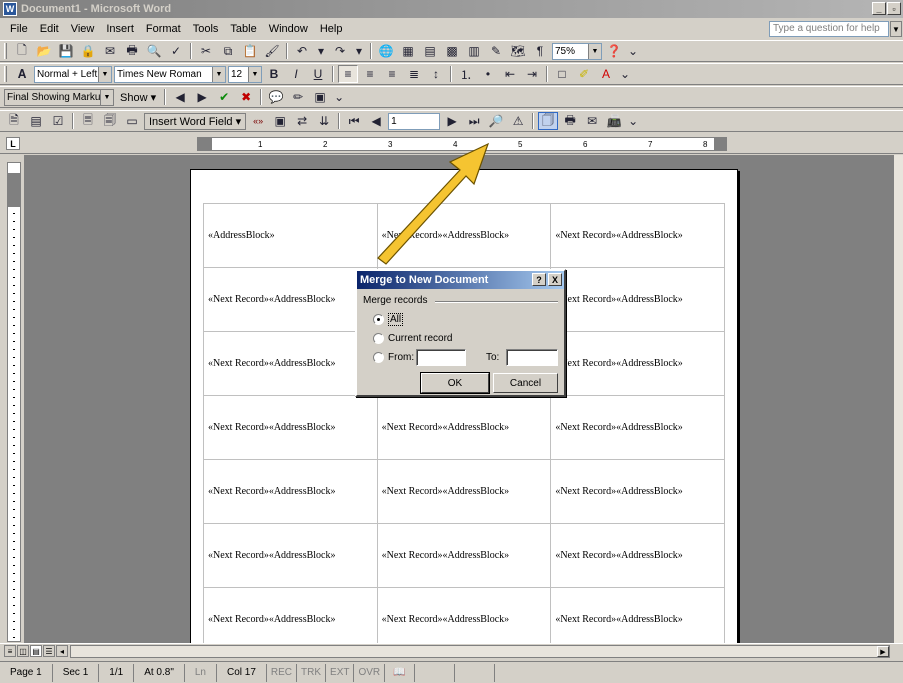 This screenshot has width=903, height=683. Describe the element at coordinates (246, 97) in the screenshot. I see `reject-change-icon: ✖` at that location.